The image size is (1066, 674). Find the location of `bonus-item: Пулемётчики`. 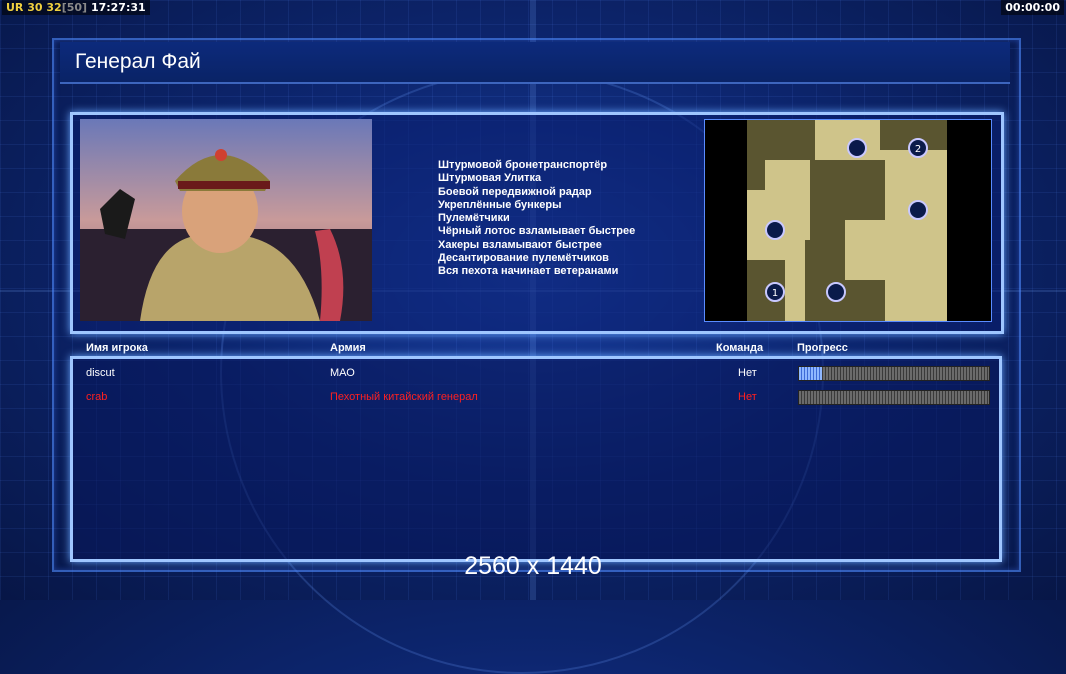

bonus-item: Пулемётчики is located at coordinates (474, 218).